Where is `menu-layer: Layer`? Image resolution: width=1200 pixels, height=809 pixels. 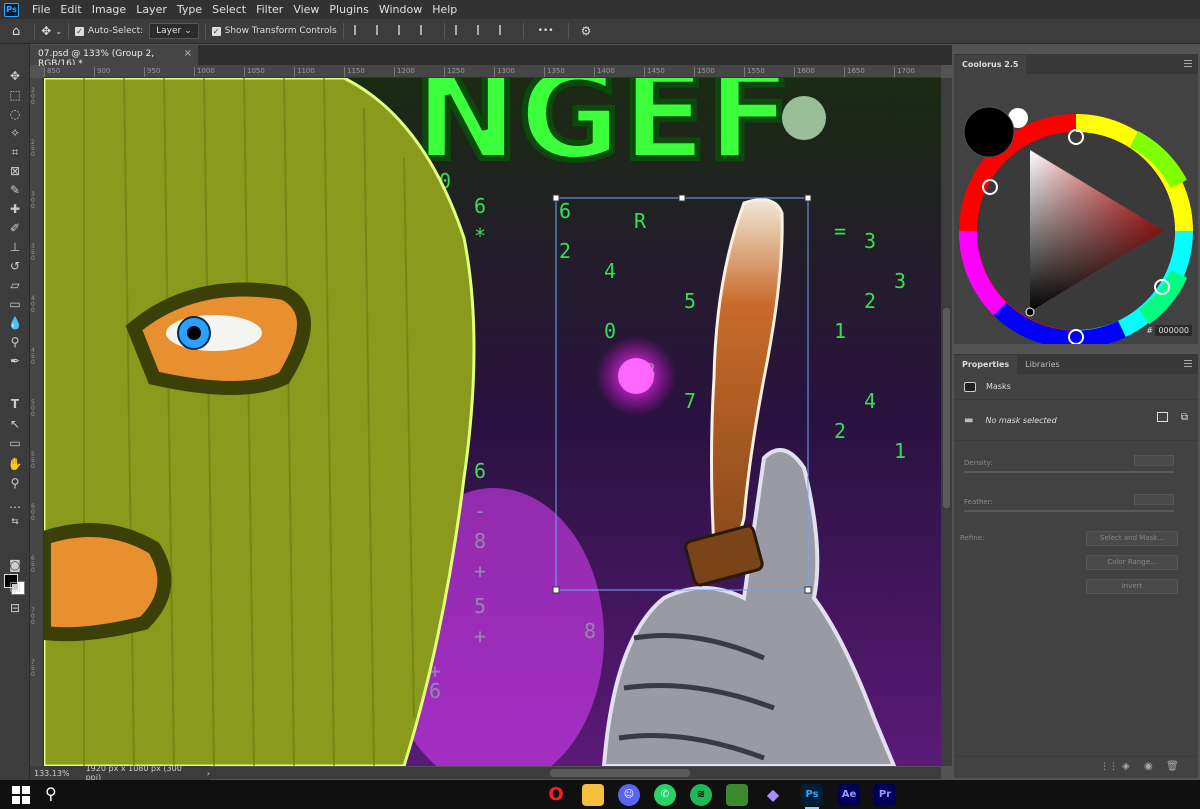 menu-layer: Layer is located at coordinates (151, 9).